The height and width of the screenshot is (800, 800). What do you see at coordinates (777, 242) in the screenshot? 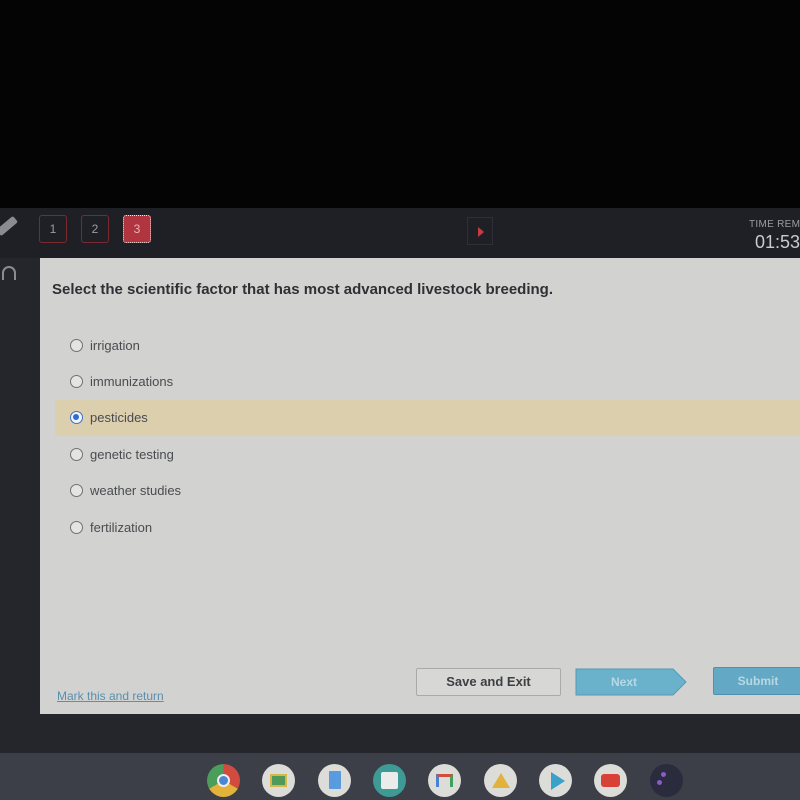
I see `timer-value: 01:53` at bounding box center [777, 242].